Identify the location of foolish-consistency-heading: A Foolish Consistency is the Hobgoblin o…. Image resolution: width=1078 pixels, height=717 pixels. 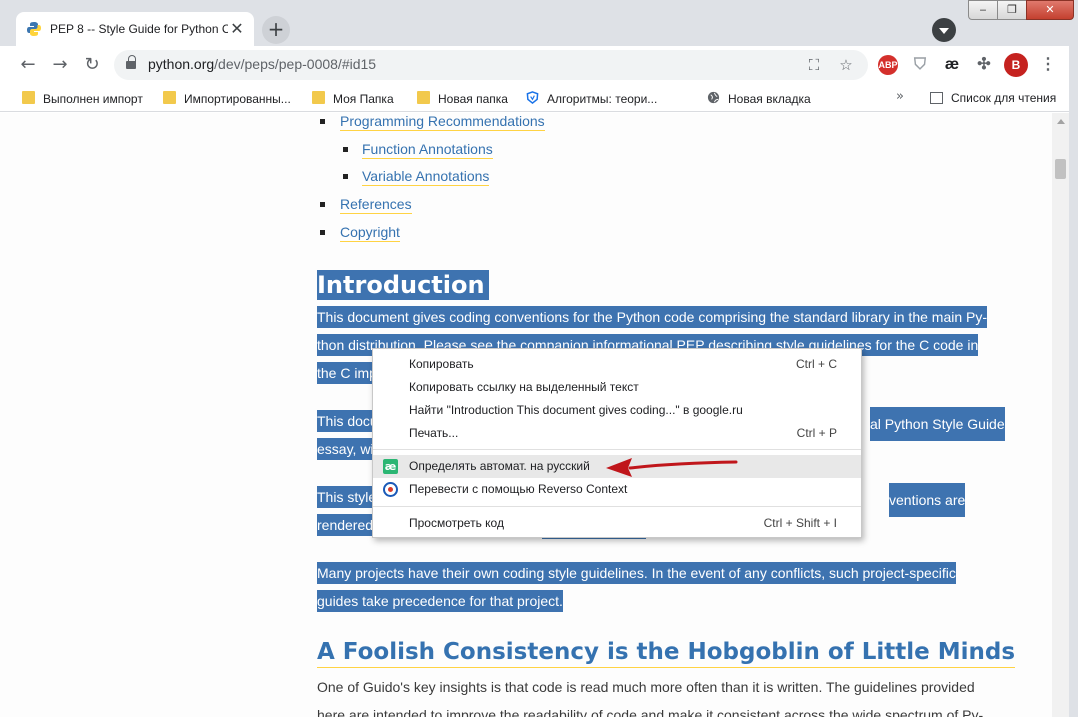
(666, 652).